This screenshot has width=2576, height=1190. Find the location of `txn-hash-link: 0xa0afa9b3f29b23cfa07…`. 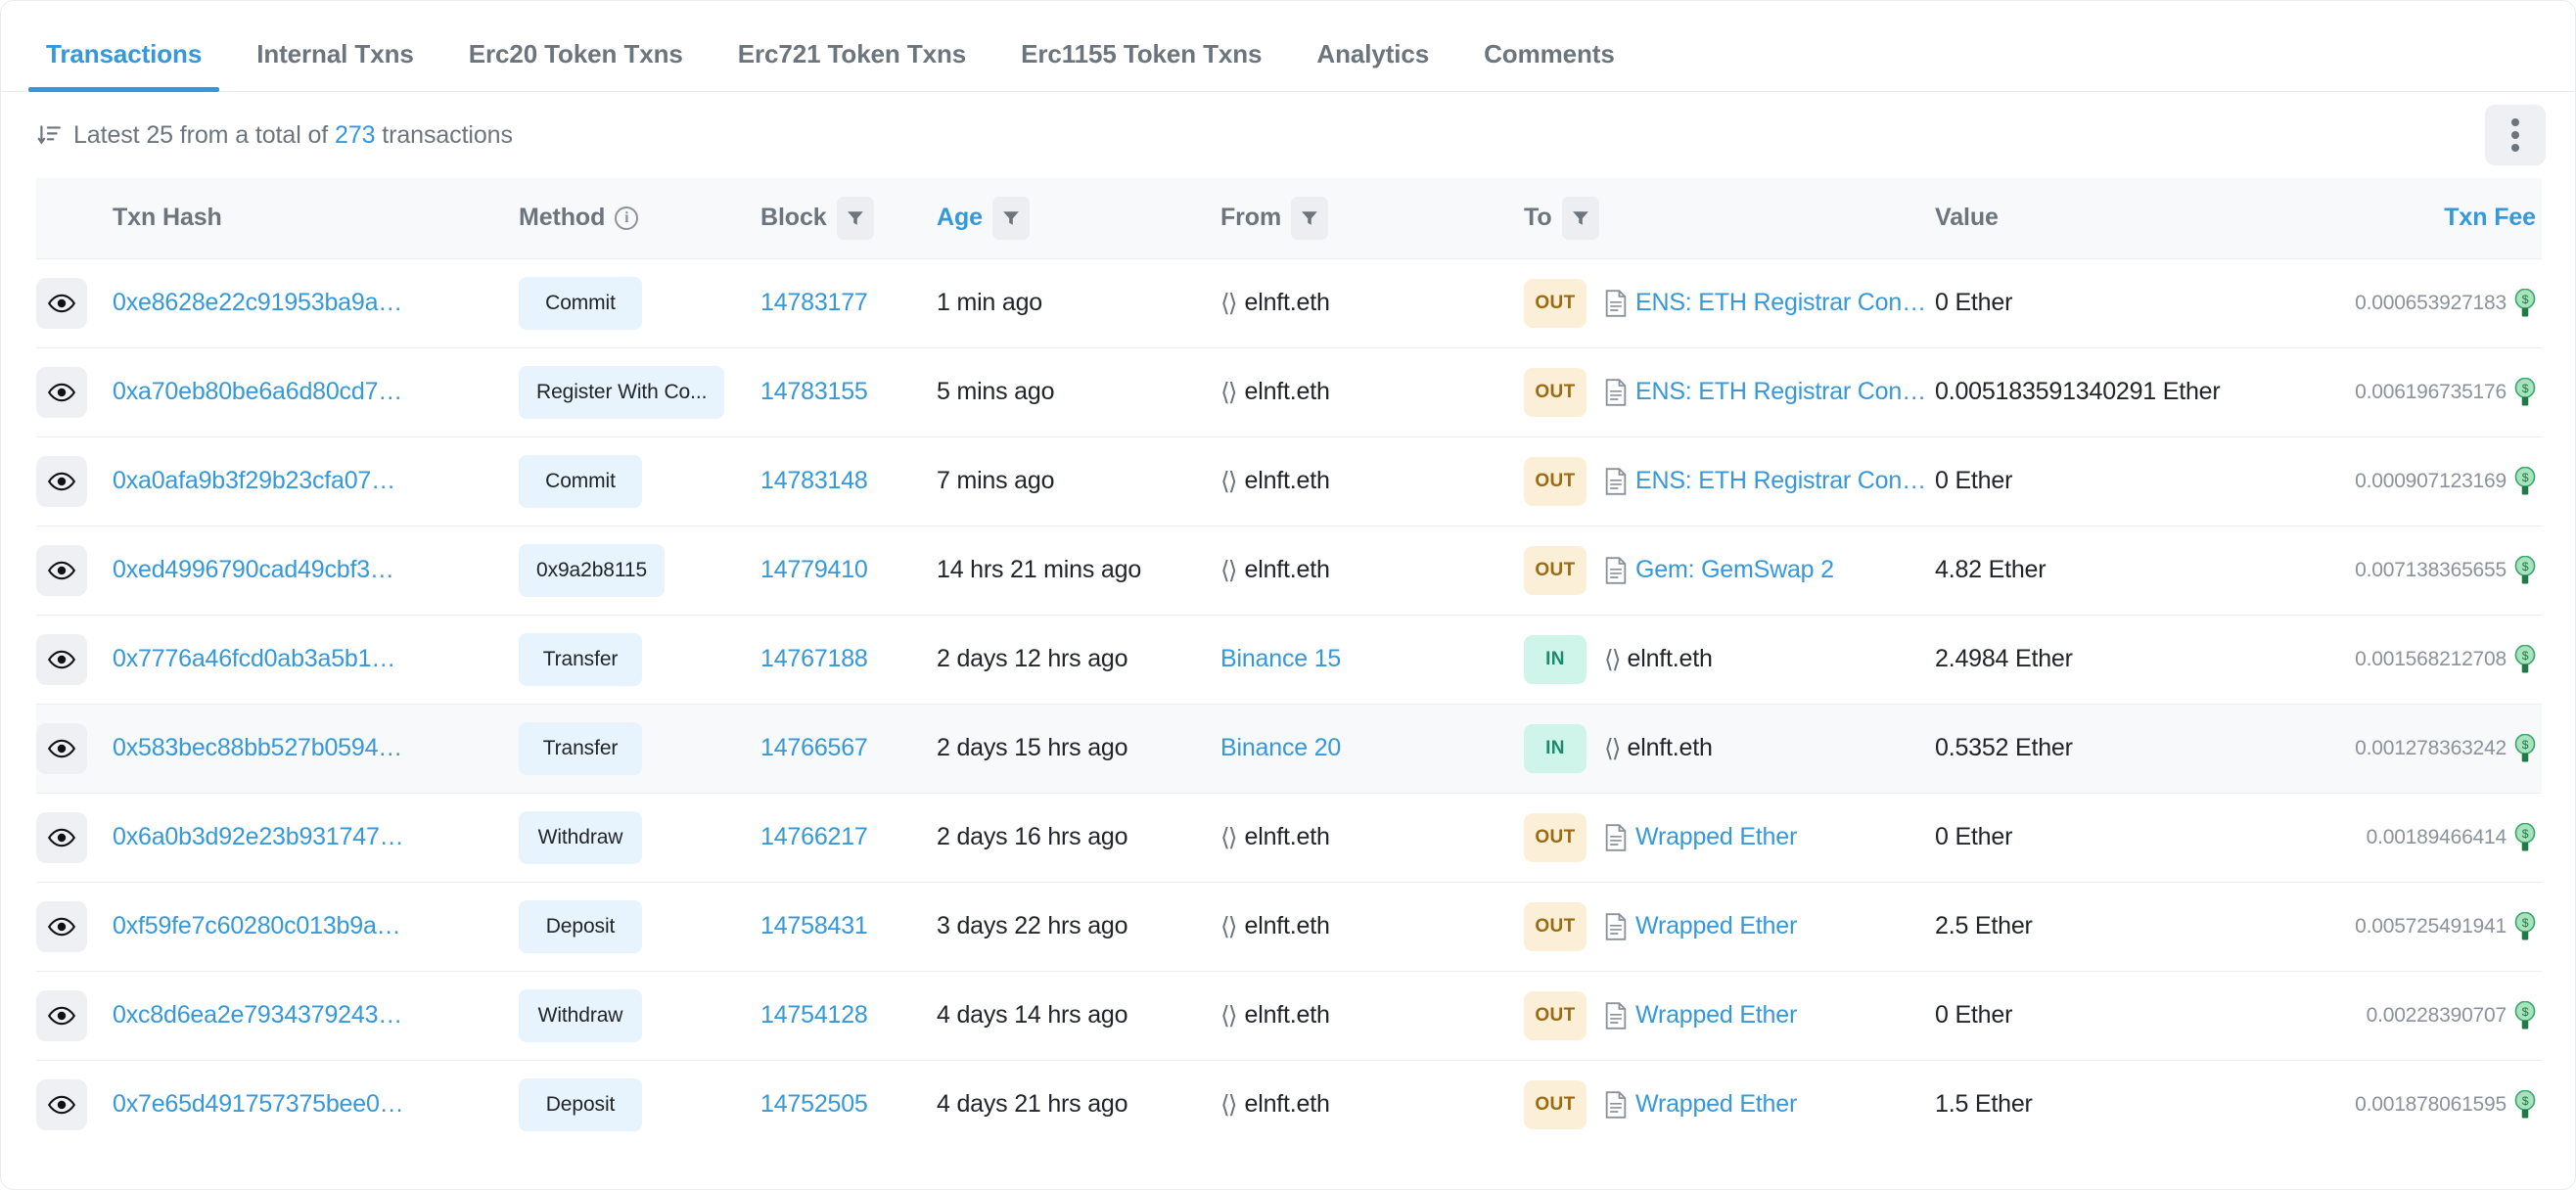

txn-hash-link: 0xa0afa9b3f29b23cfa07… is located at coordinates (254, 481).